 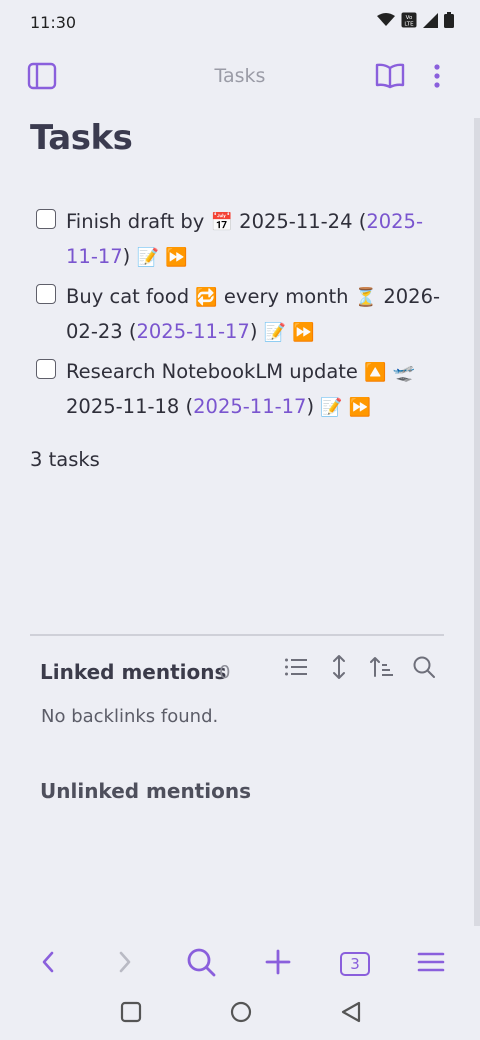 I want to click on chevron-right-icon, so click(x=125, y=964).